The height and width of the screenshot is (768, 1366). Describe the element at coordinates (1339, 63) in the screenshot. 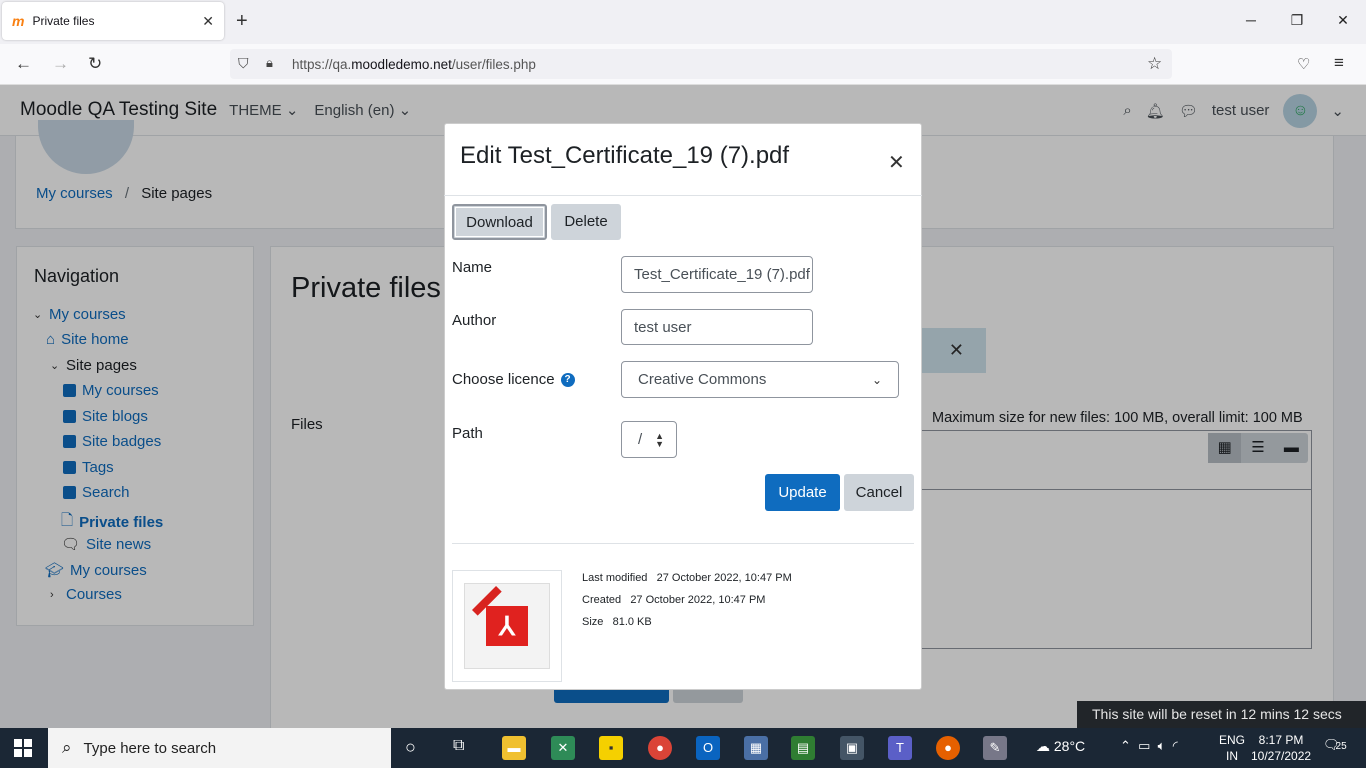

I see `menu-icon: ≡` at that location.